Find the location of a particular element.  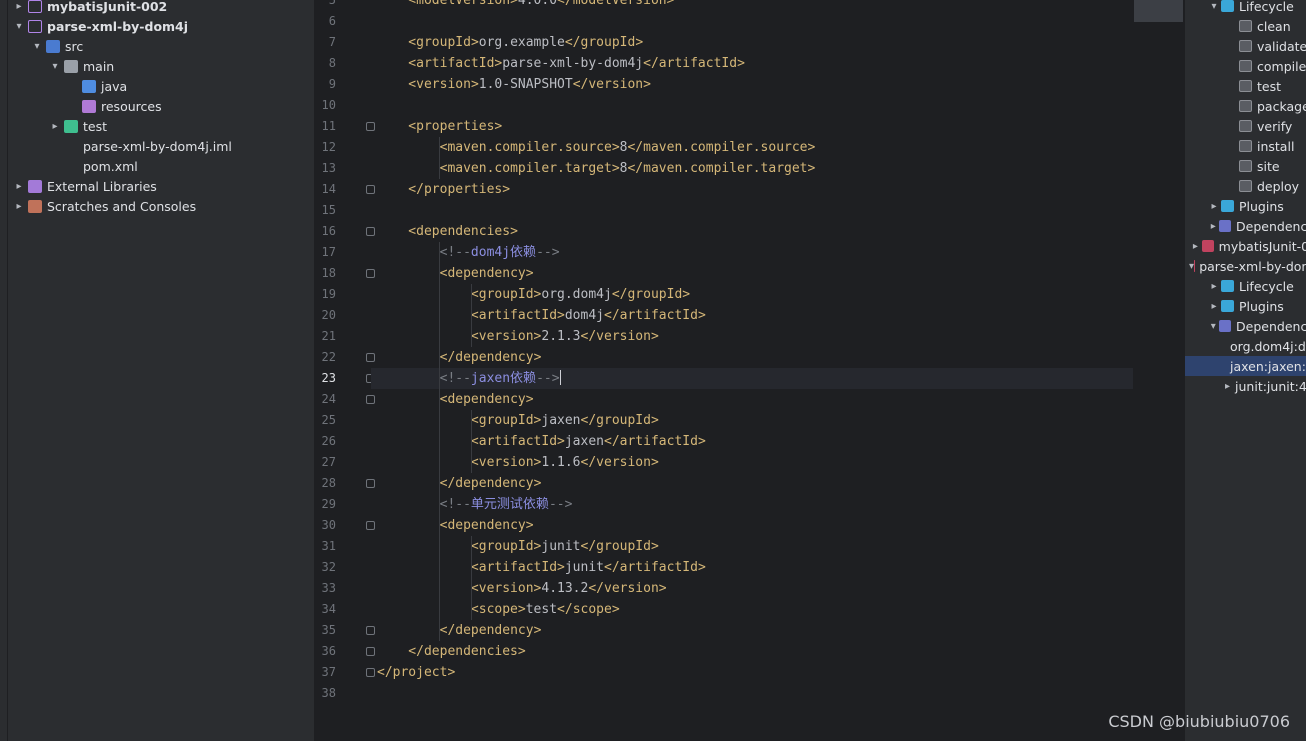

xml-tag-name: dependency is located at coordinates (494, 483).